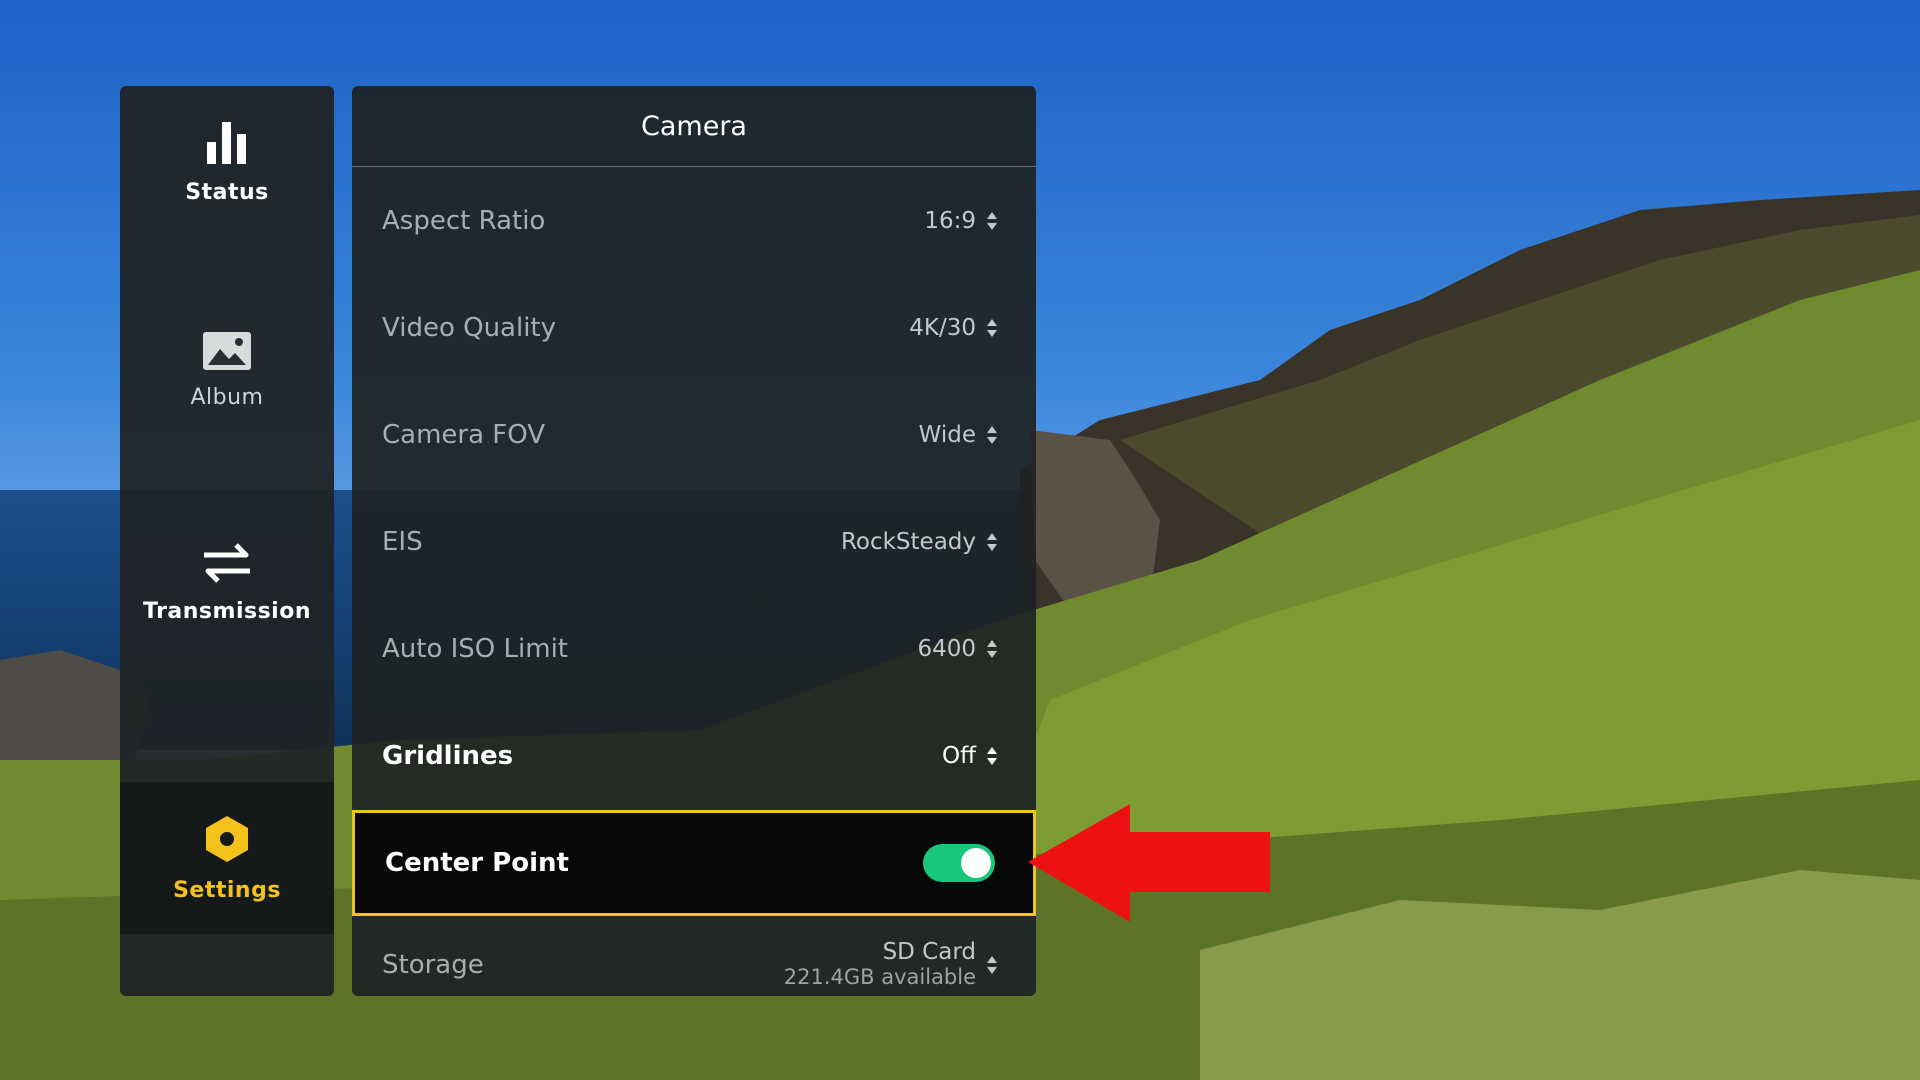 The height and width of the screenshot is (1080, 1920). I want to click on nav-item-label: Status, so click(227, 192).